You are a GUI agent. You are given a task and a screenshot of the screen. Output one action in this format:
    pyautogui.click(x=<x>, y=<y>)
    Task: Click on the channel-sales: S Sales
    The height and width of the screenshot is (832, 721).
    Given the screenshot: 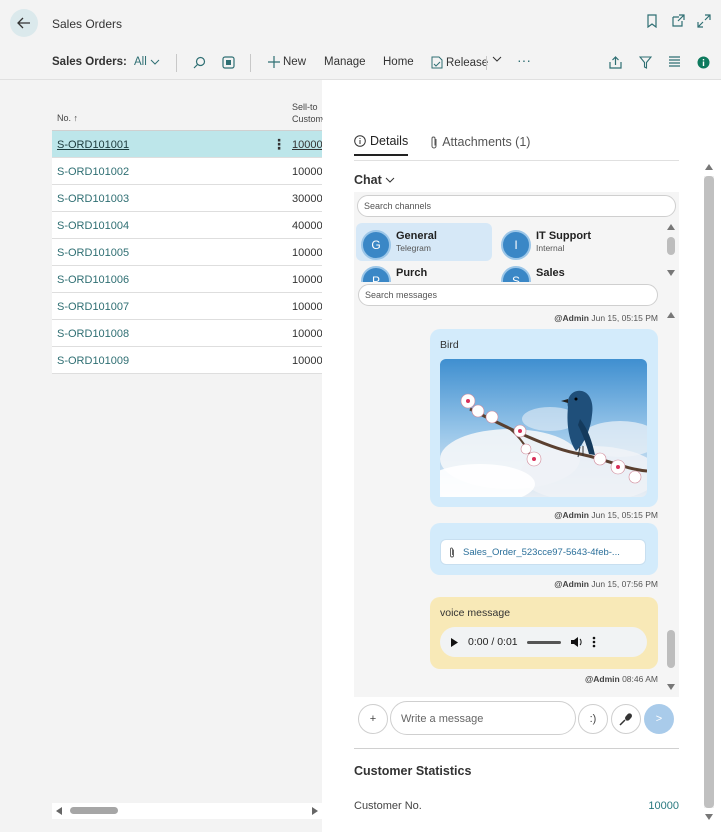 What is the action you would take?
    pyautogui.click(x=564, y=273)
    